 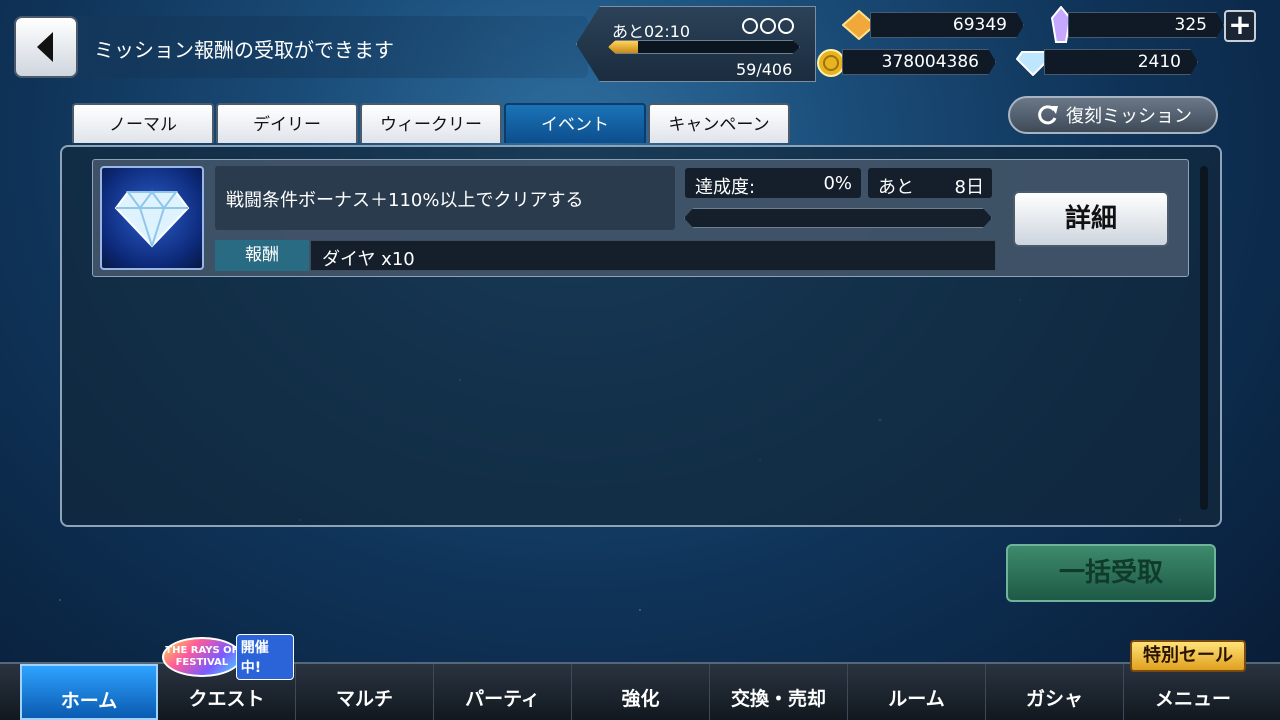 I want to click on progress-bar, so click(x=838, y=218).